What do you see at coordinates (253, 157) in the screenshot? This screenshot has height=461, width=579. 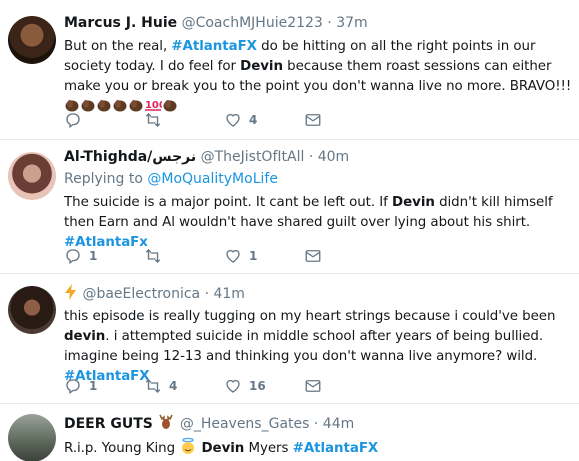 I see `user-handle: @TheJistOfItAll` at bounding box center [253, 157].